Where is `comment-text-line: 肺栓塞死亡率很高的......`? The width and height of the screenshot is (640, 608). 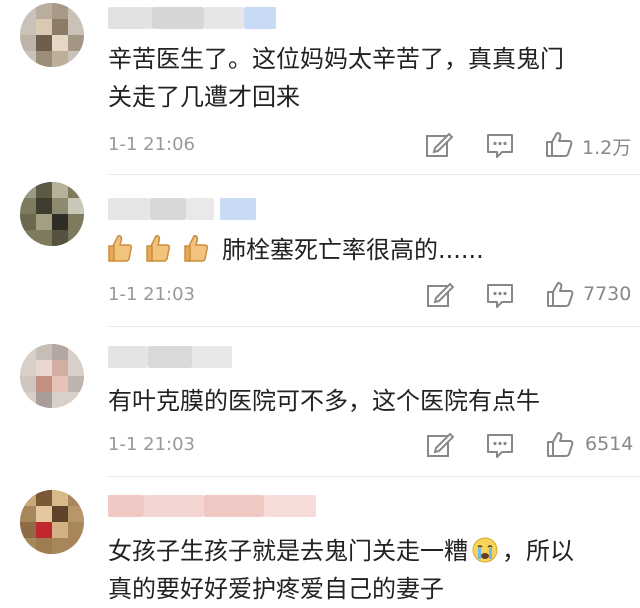
comment-text-line: 肺栓塞死亡率很高的...... is located at coordinates (353, 250).